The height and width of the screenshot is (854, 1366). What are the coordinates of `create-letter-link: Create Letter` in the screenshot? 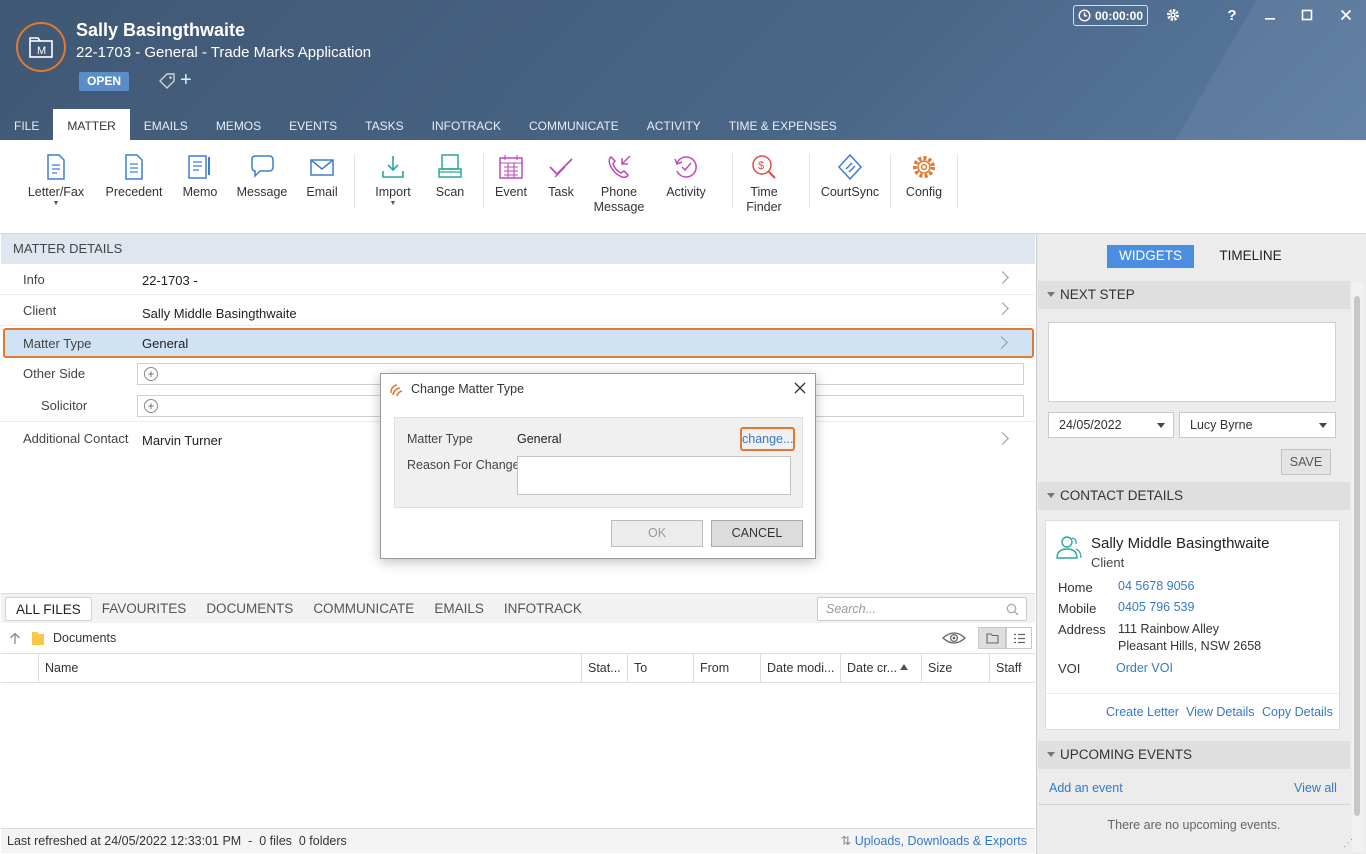 It's located at (1142, 712).